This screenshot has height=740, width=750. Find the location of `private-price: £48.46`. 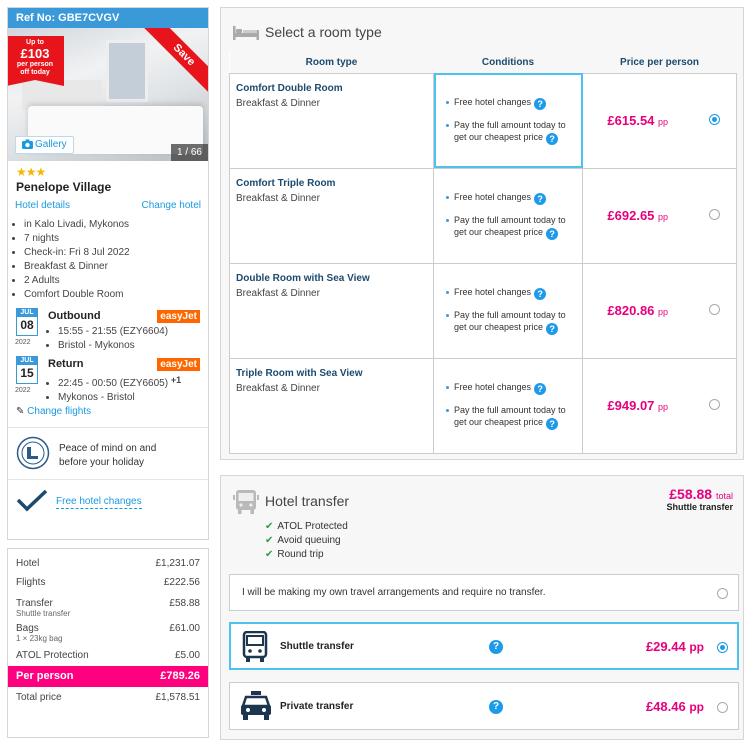

private-price: £48.46 is located at coordinates (665, 706).